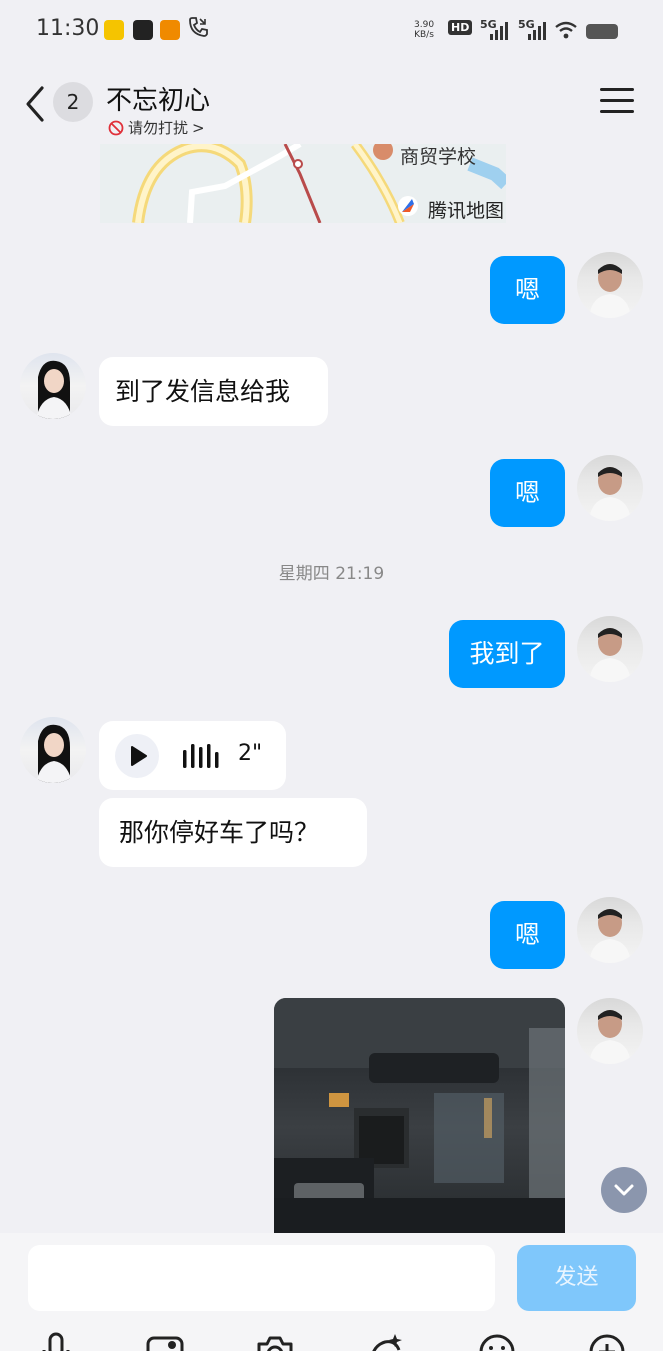 The width and height of the screenshot is (663, 1351). I want to click on chat-header, so click(331, 102).